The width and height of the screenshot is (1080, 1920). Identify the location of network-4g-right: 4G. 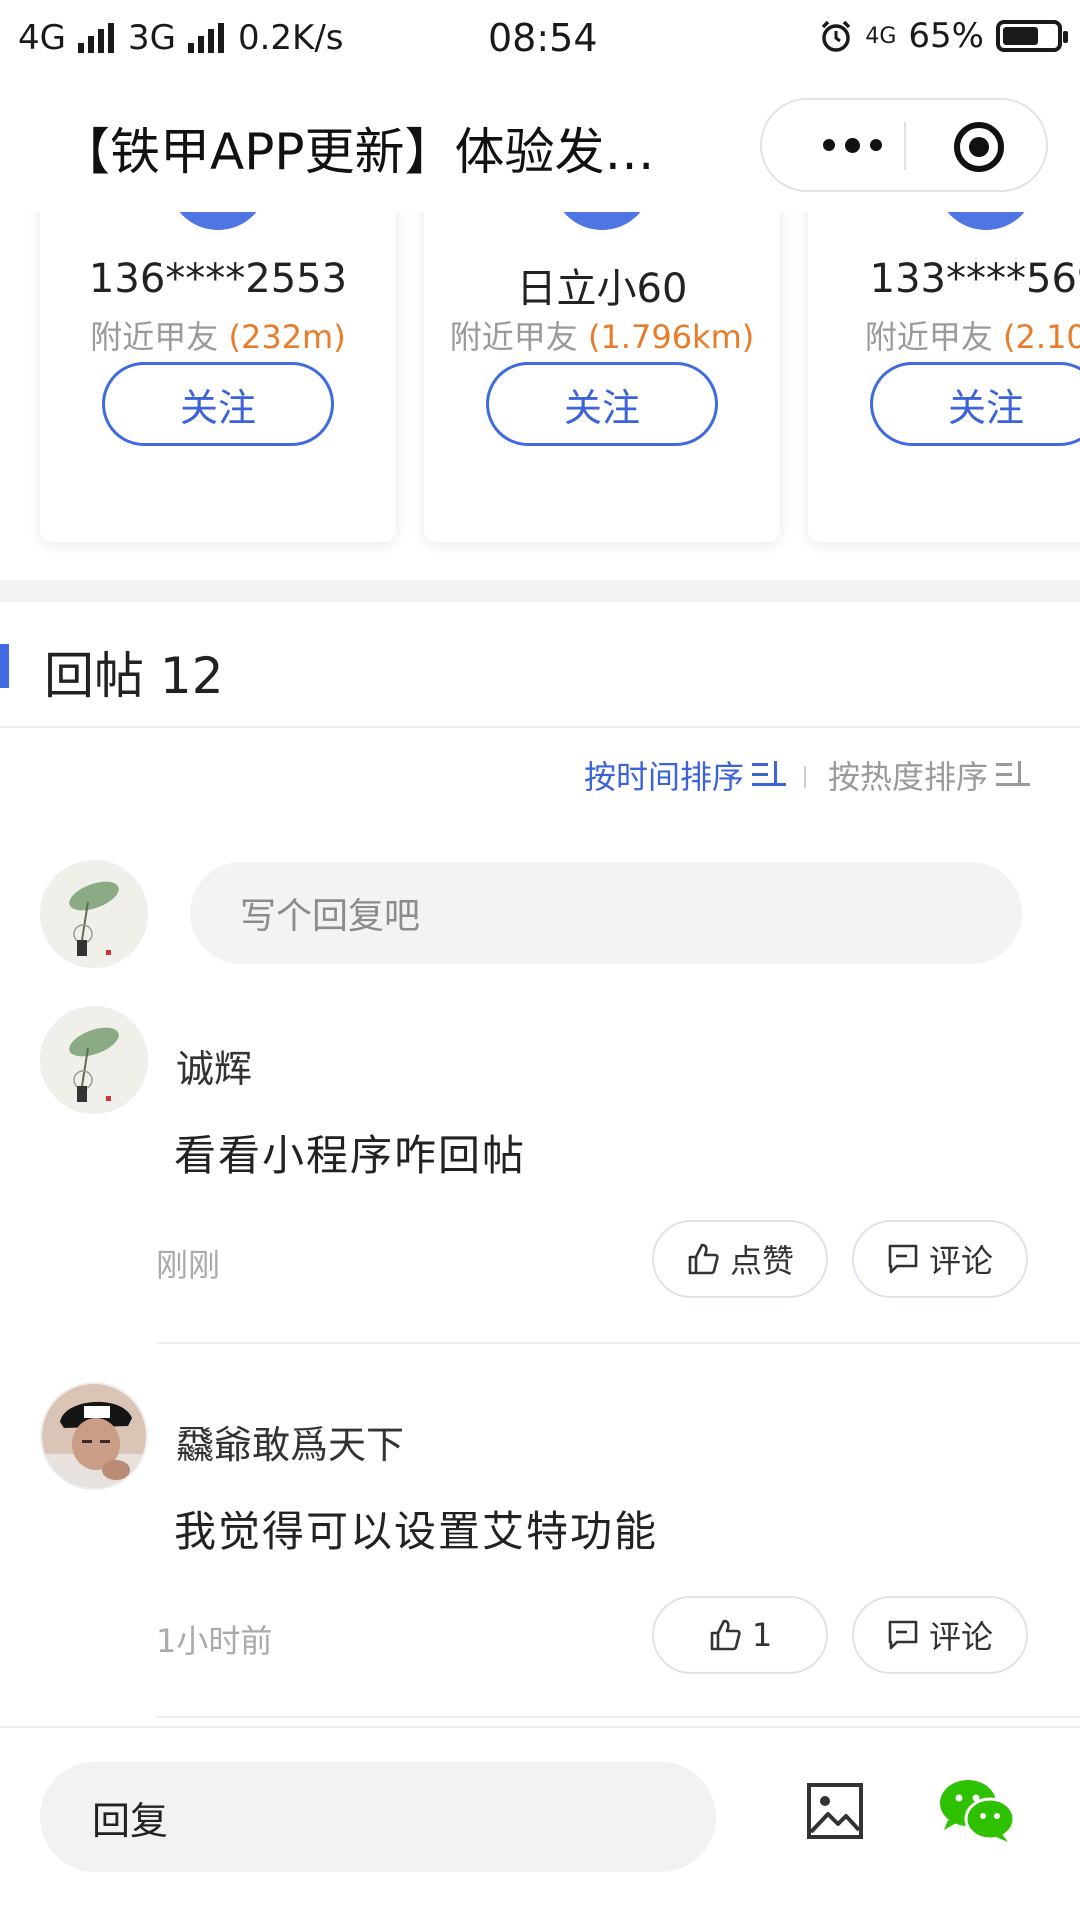
(881, 36).